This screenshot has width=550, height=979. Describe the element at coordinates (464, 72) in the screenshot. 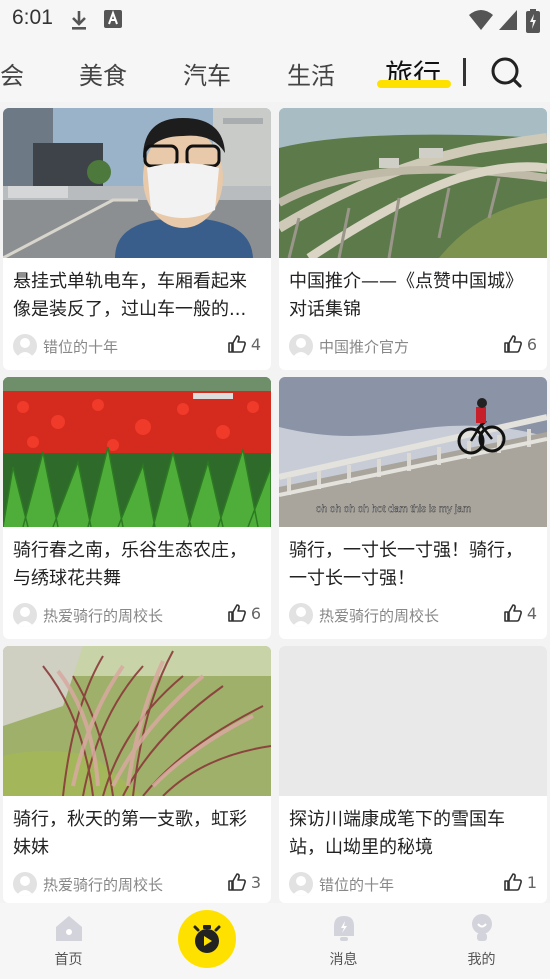

I see `tab-scroll-edge` at that location.